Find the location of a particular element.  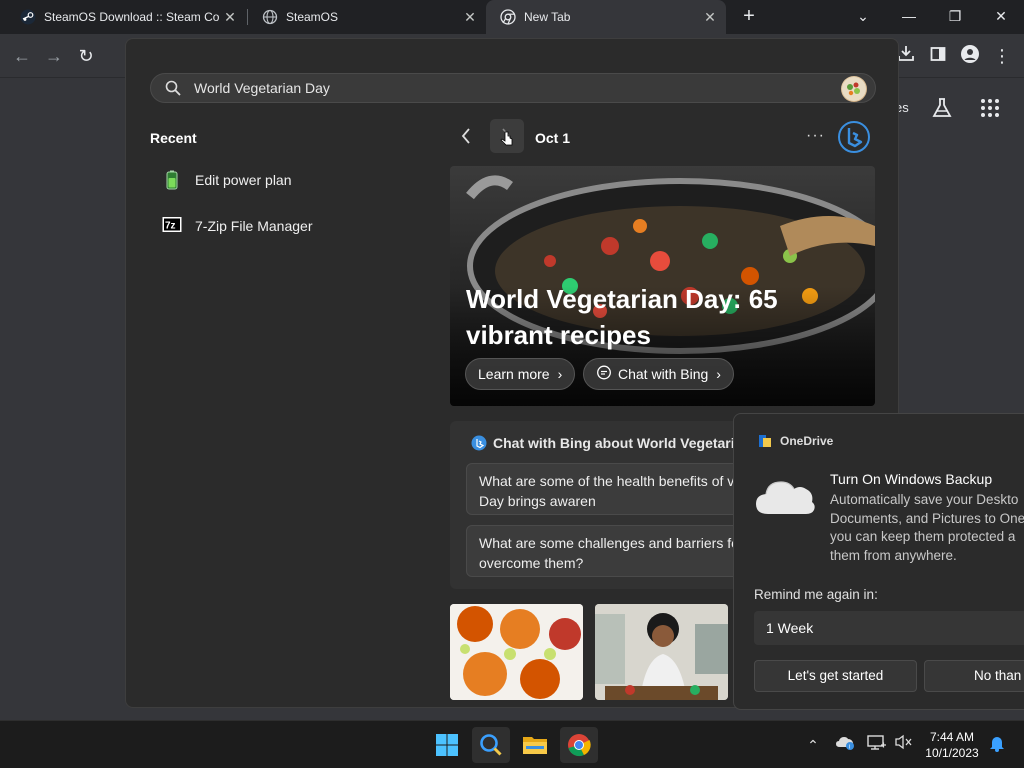

notification-bell-icon is located at coordinates (997, 745).